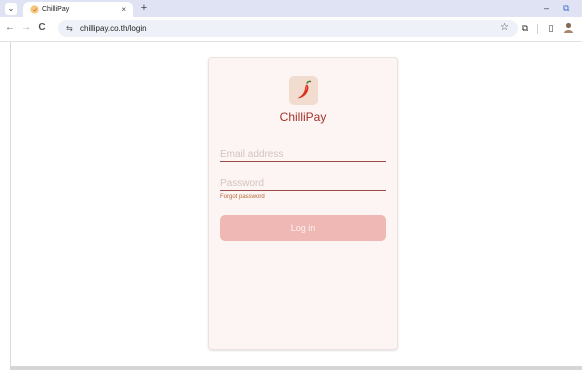  What do you see at coordinates (123, 9) in the screenshot?
I see `tab-close-icon: ×` at bounding box center [123, 9].